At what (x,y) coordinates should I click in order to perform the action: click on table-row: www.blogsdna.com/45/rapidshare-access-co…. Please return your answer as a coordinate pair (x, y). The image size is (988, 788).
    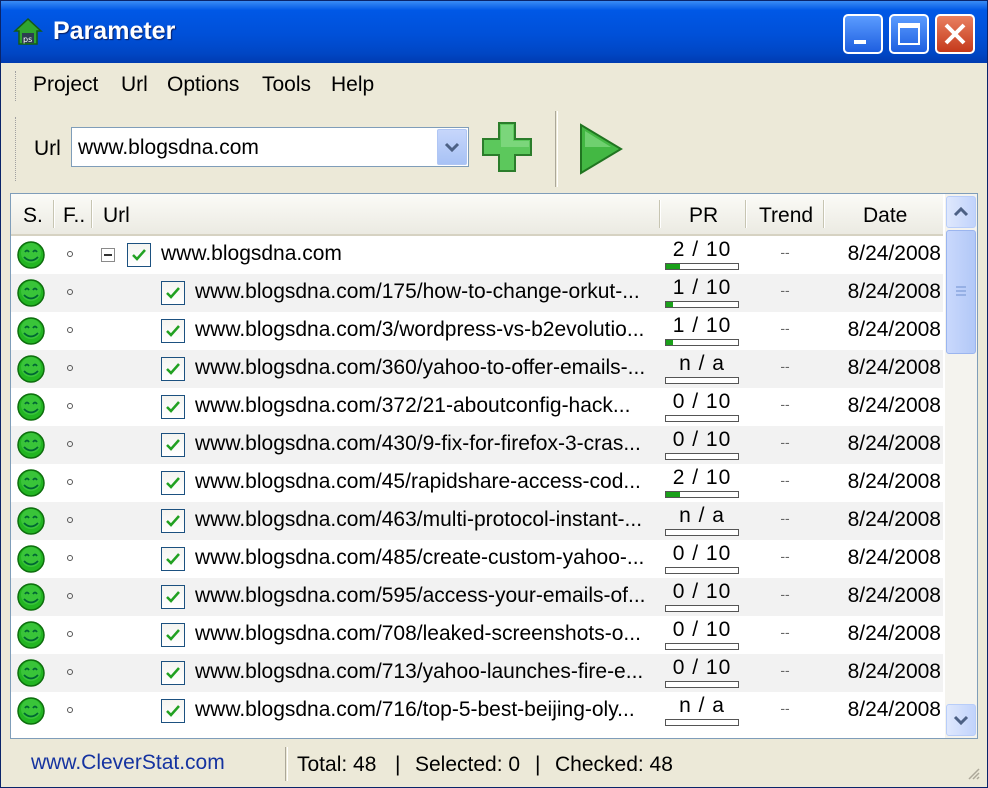
    Looking at the image, I should click on (477, 483).